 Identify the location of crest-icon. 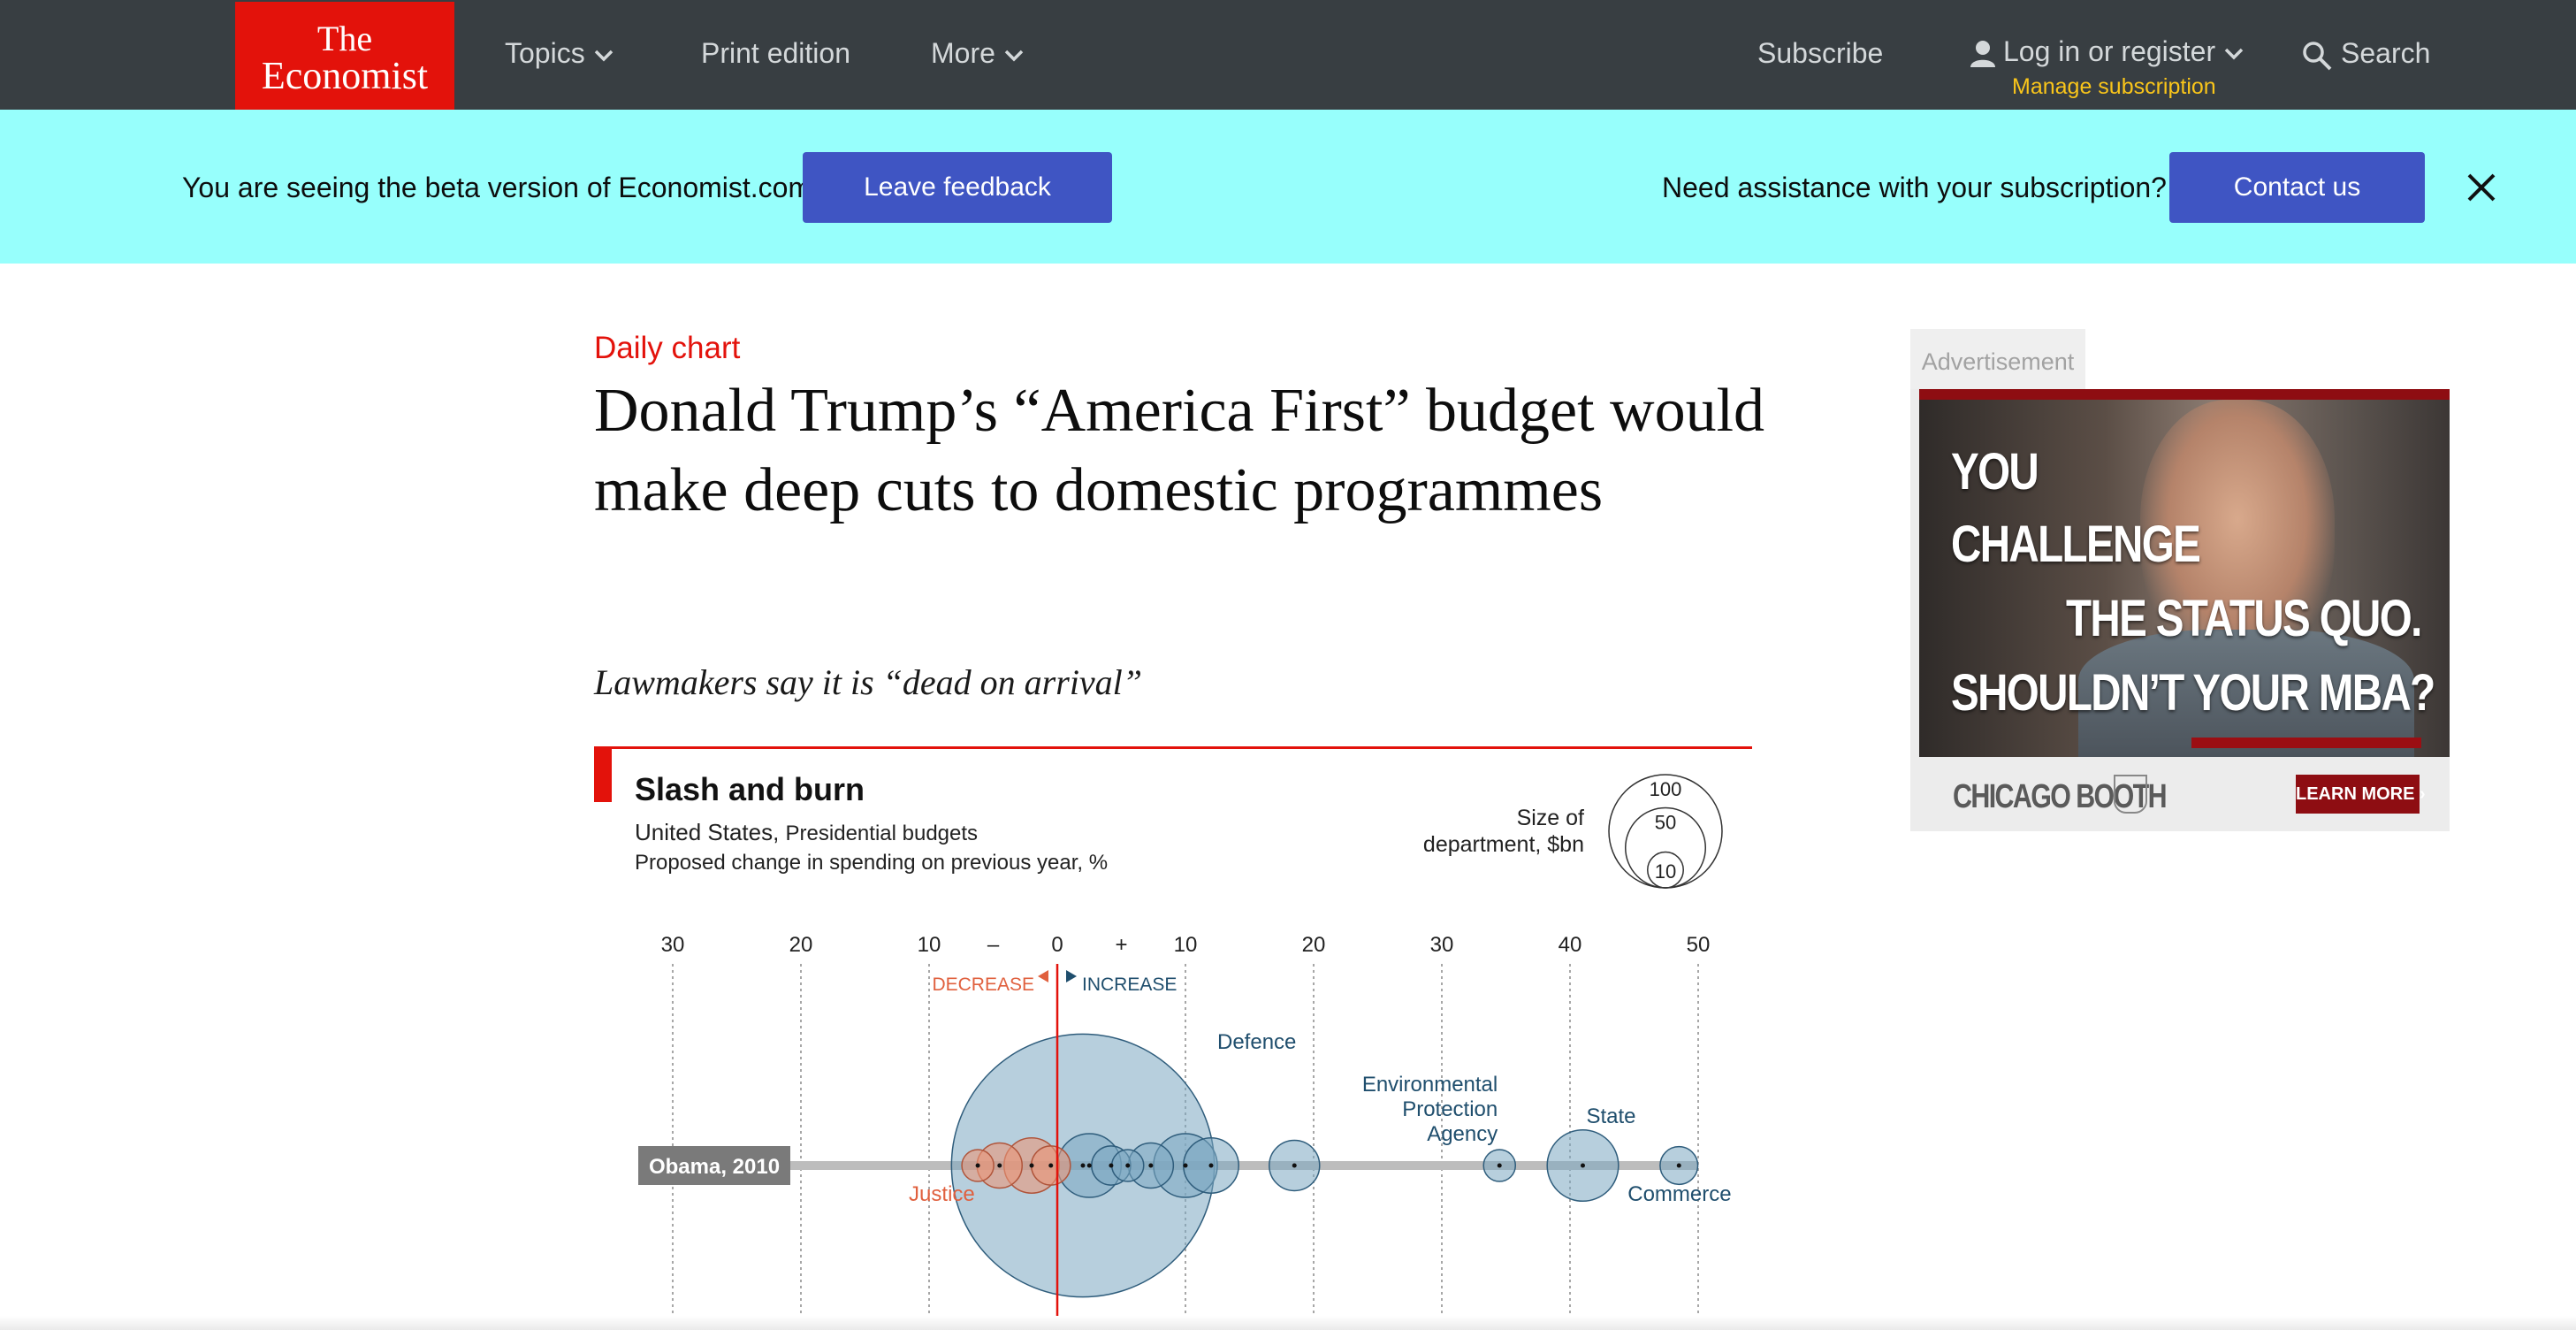
(2130, 794).